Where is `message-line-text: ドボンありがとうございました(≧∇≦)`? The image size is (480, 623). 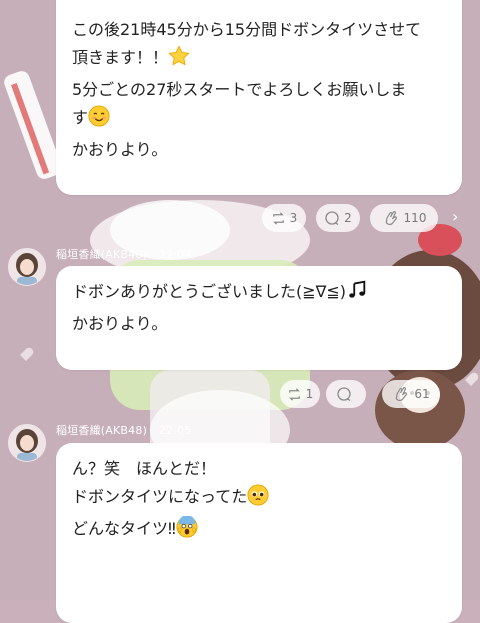
message-line-text: ドボンありがとうございました(≧∇≦) is located at coordinates (209, 291).